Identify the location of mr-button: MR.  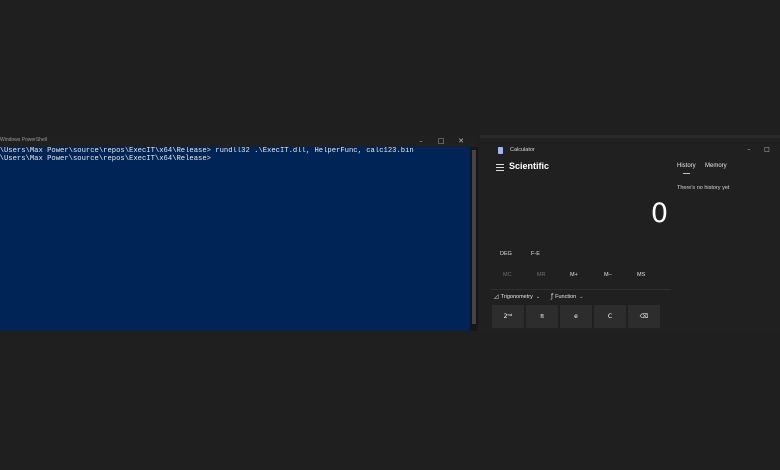
(541, 275).